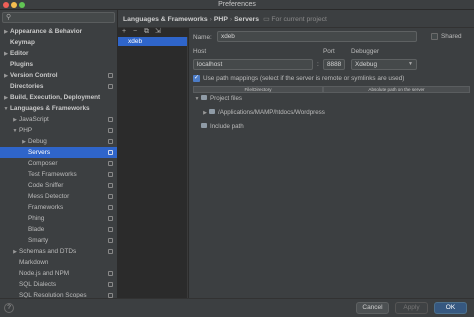 The width and height of the screenshot is (474, 317). Describe the element at coordinates (317, 36) in the screenshot. I see `server-name-field: xdeb` at that location.